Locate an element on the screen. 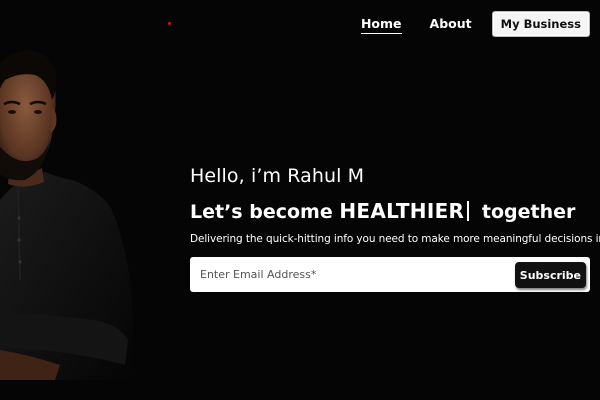 The width and height of the screenshot is (600, 400). subscribe-button: Subscribe is located at coordinates (550, 275).